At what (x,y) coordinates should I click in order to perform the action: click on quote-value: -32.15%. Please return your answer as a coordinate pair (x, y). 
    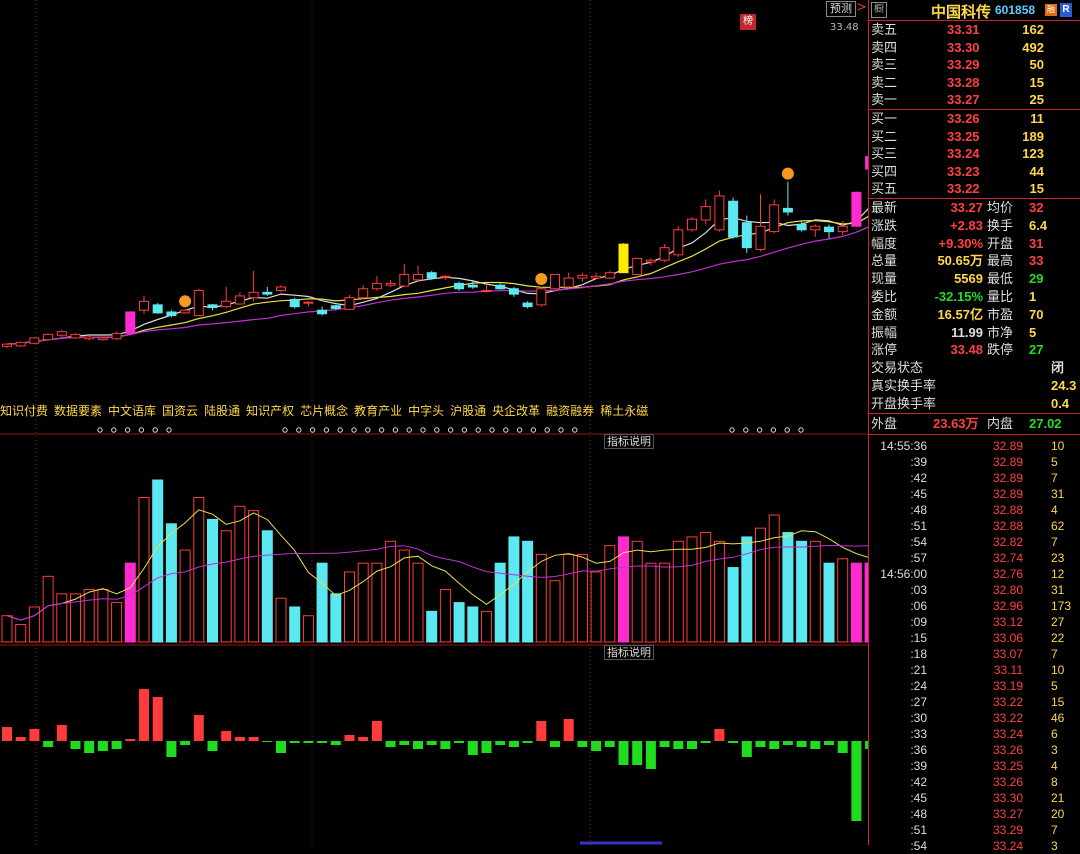
    Looking at the image, I should click on (958, 296).